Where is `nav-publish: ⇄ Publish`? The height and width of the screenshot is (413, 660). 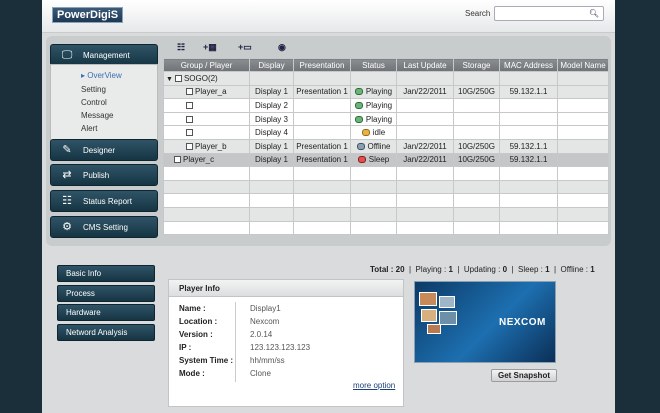 nav-publish: ⇄ Publish is located at coordinates (104, 175).